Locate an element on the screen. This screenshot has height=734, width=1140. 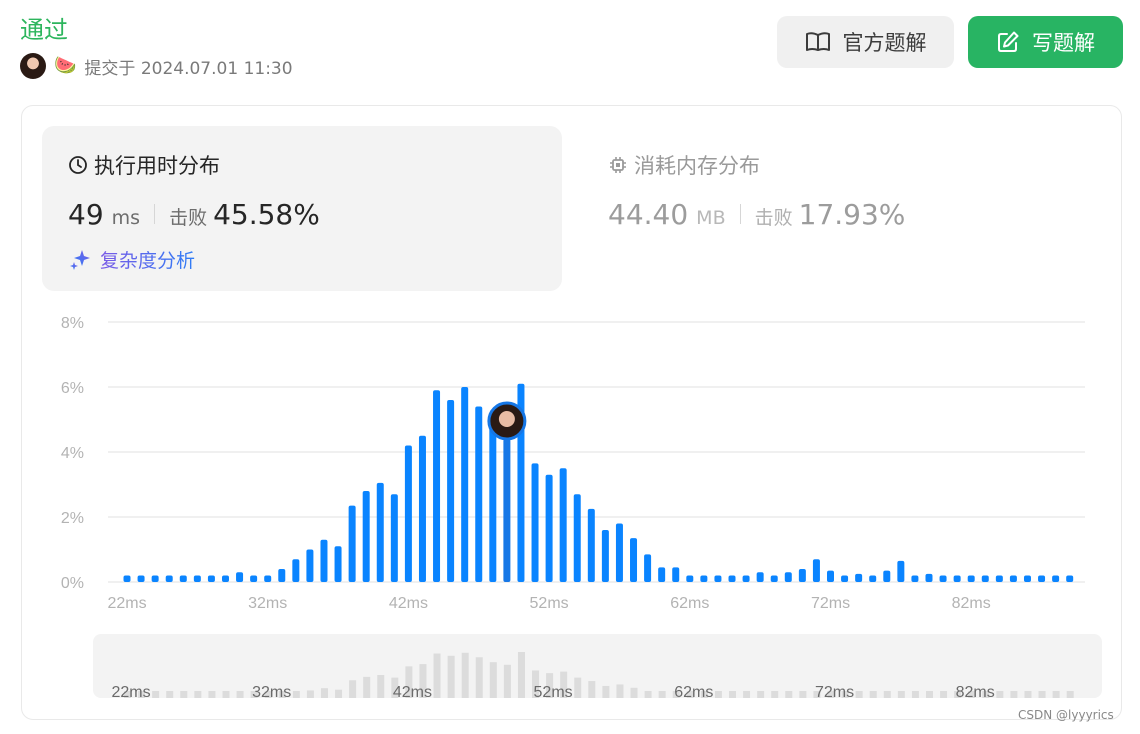
x-tick-label: 32ms is located at coordinates (267, 603).